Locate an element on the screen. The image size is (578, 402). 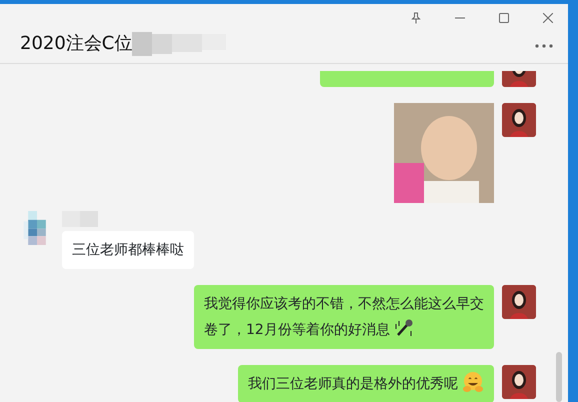
message-bubble: 三位老师都棒棒哒 is located at coordinates (128, 250).